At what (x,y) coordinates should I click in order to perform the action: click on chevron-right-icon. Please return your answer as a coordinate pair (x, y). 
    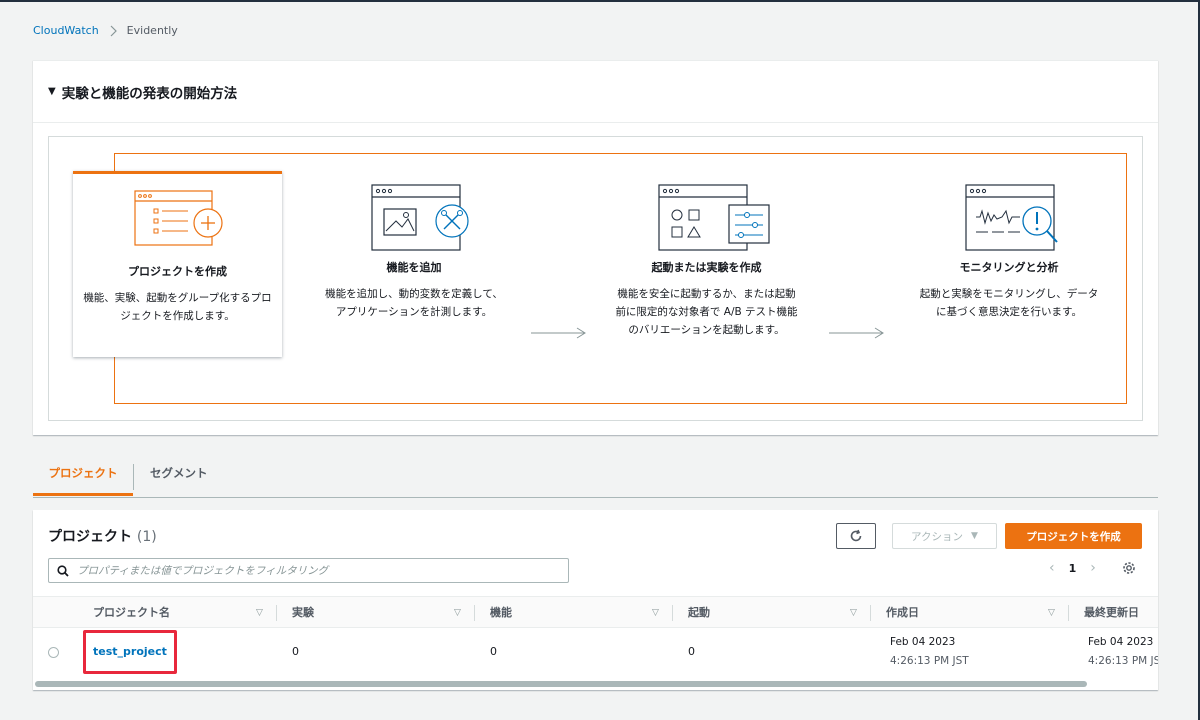
    Looking at the image, I should click on (113, 30).